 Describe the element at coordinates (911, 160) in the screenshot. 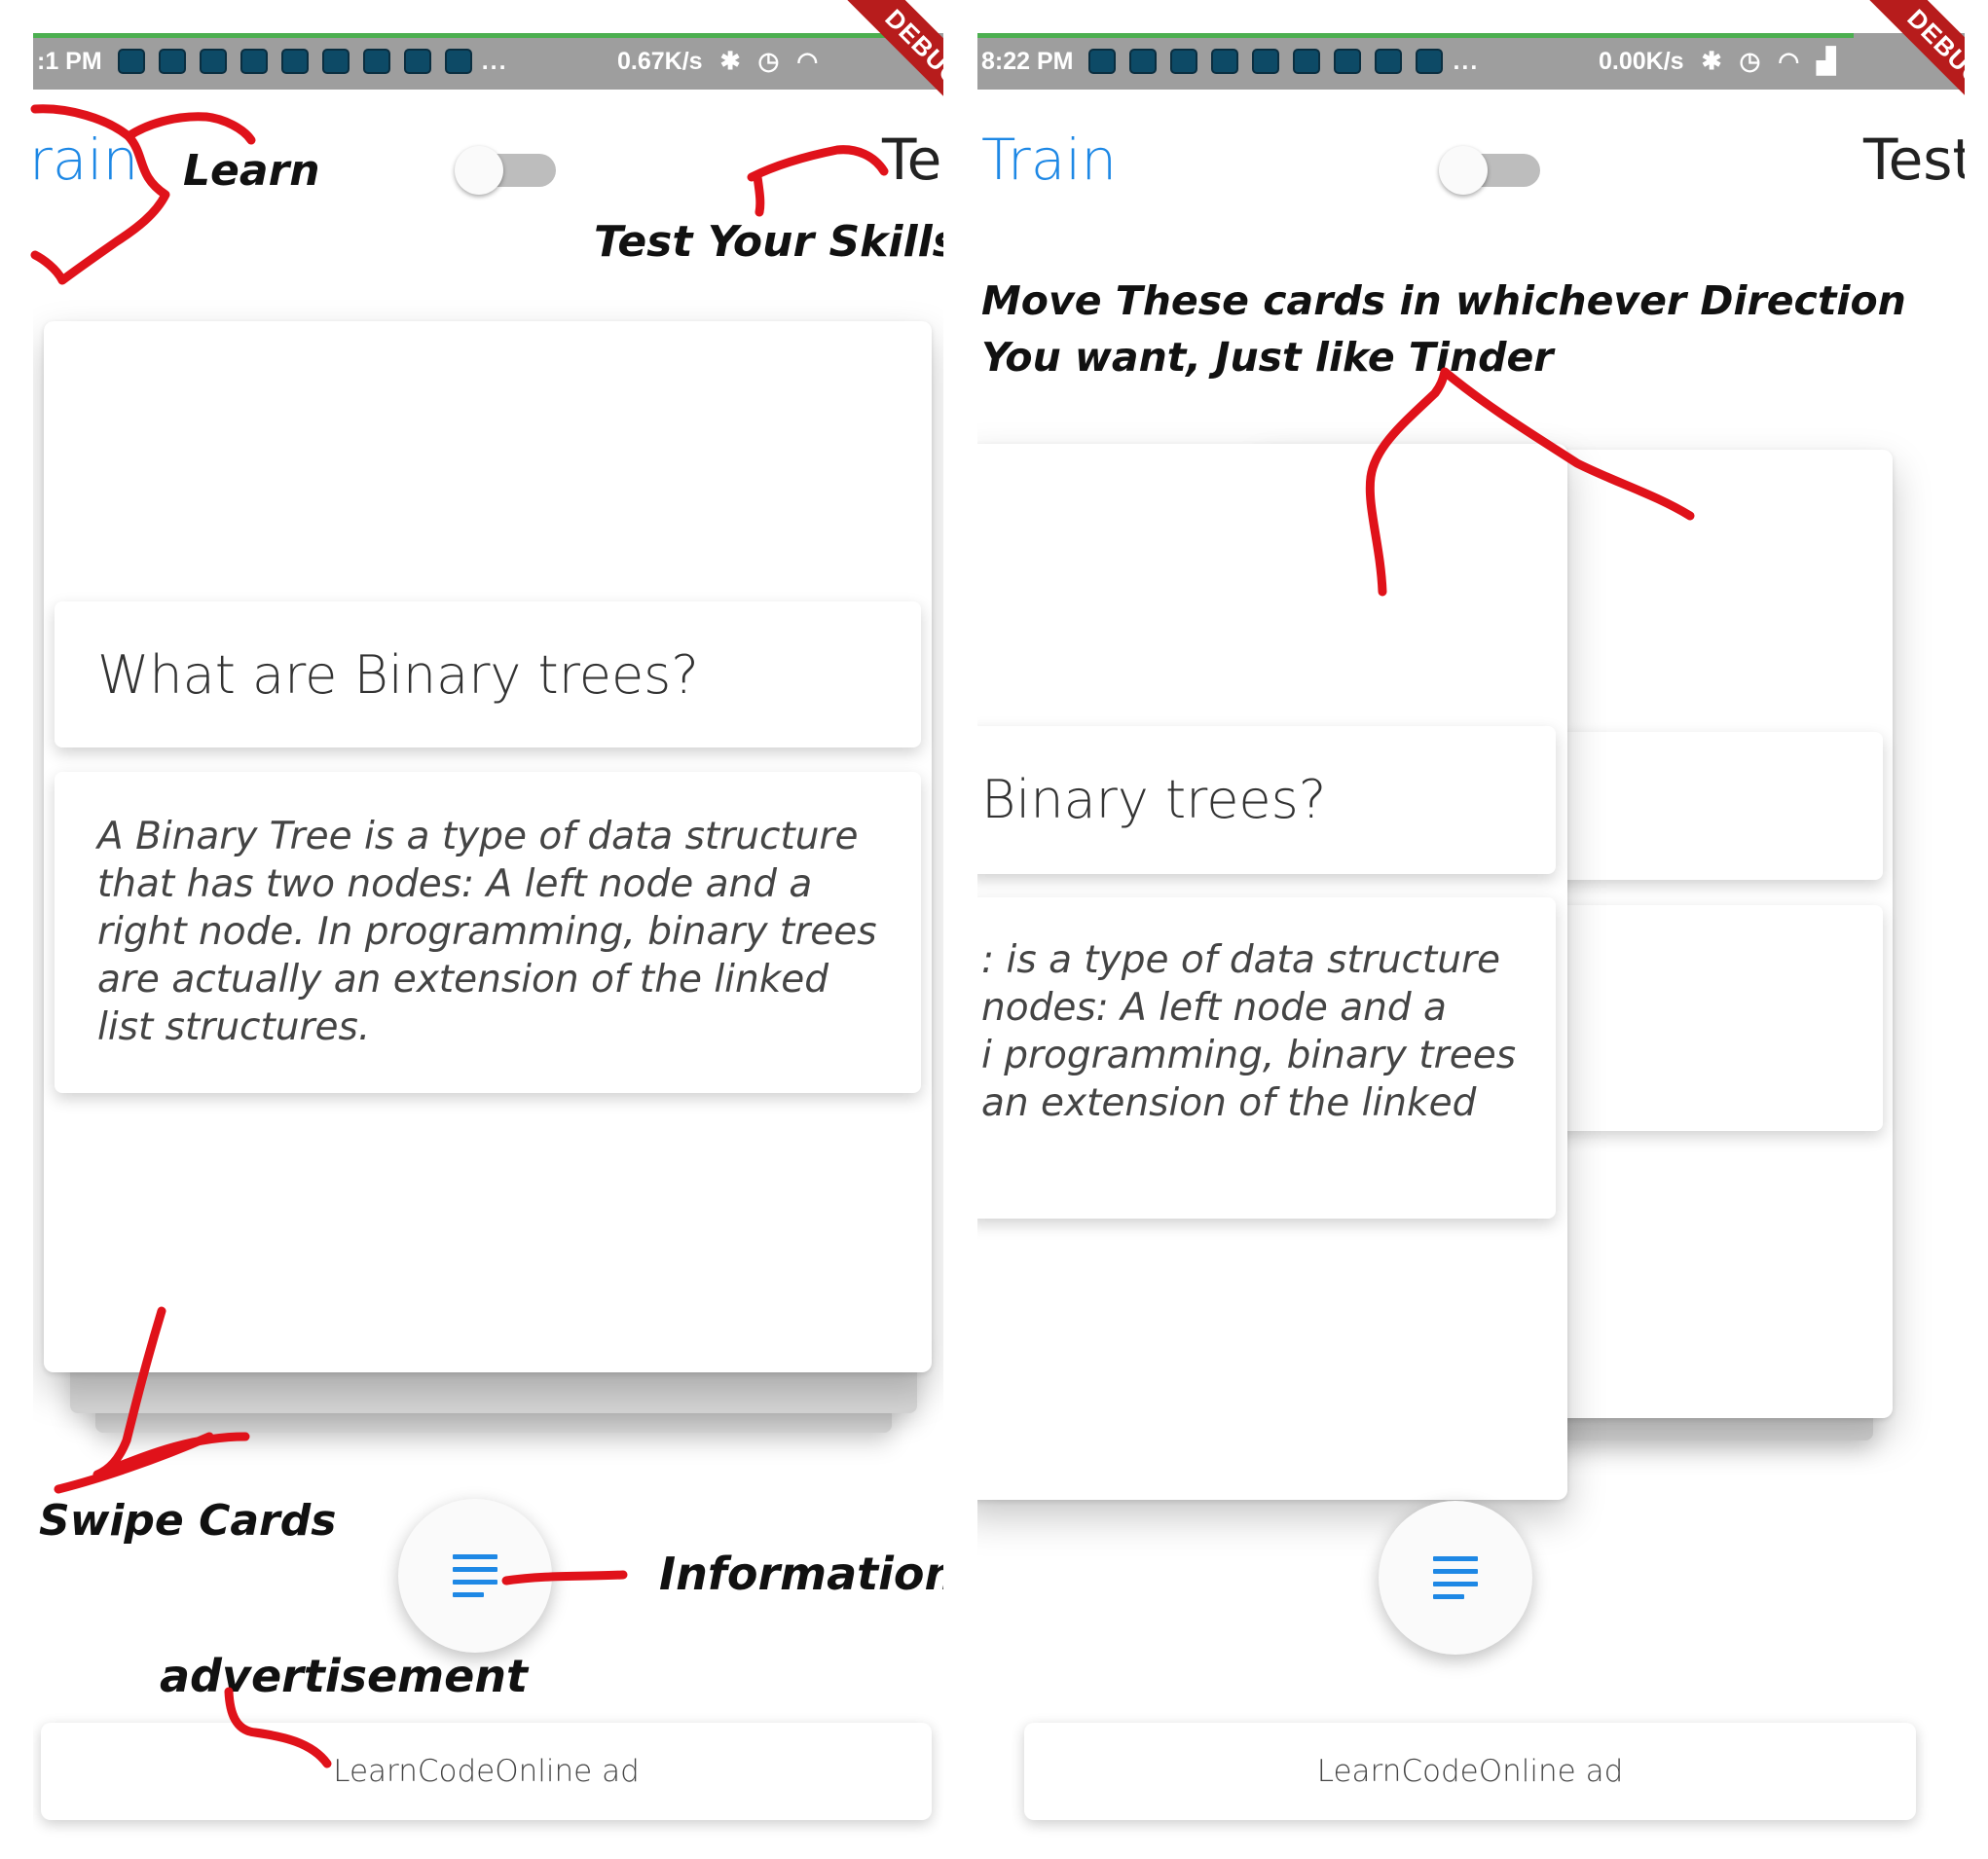

I see `tab-test: Te` at that location.